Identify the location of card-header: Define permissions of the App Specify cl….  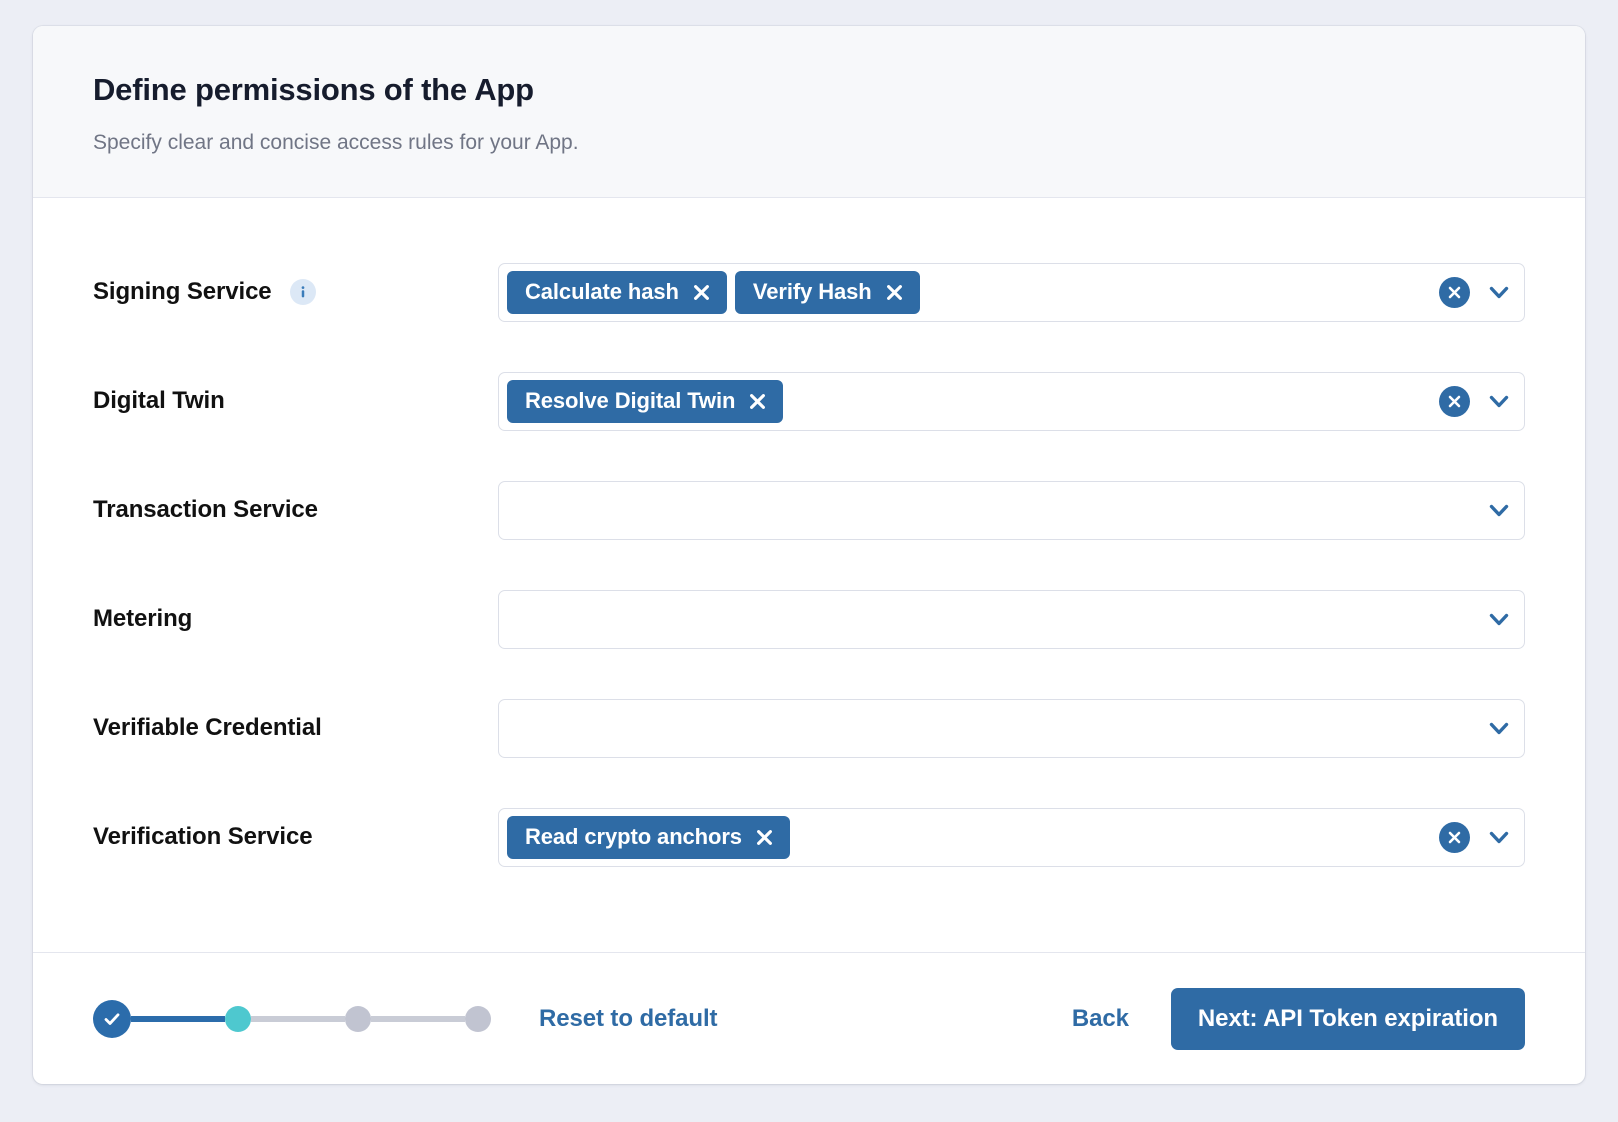
(809, 112).